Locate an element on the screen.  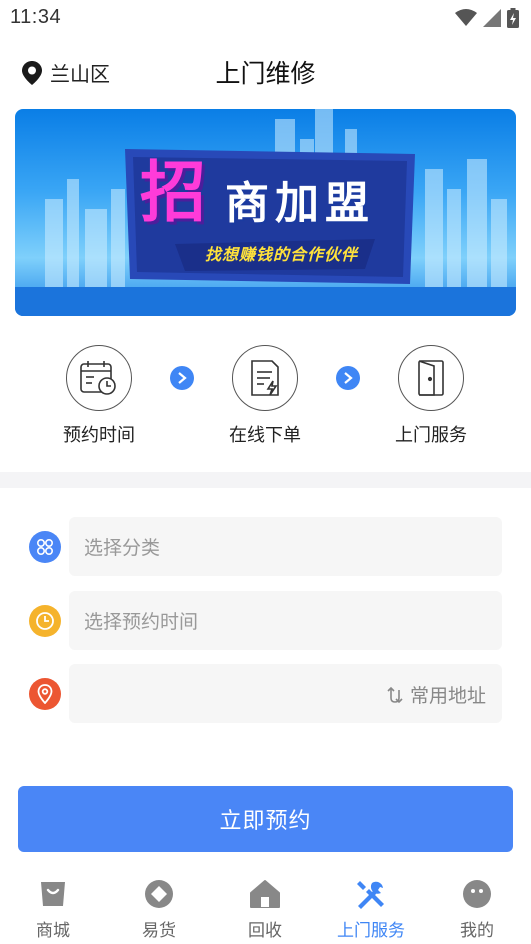
time-placeholder: 选择预约时间 is located at coordinates (141, 622).